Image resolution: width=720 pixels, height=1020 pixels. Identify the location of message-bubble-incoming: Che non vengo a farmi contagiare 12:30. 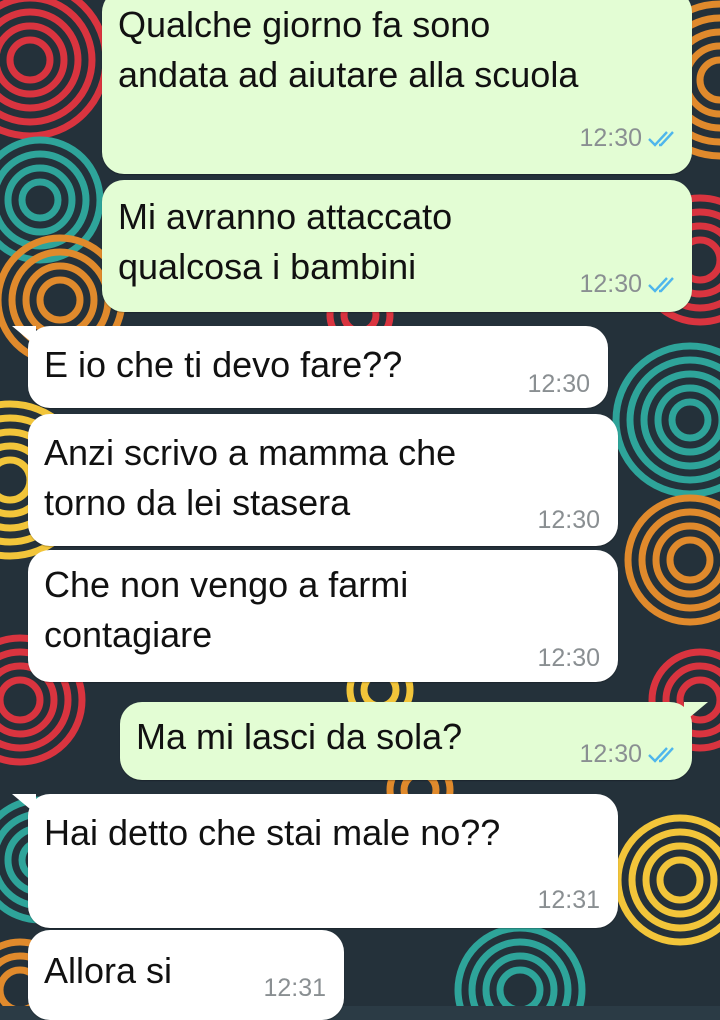
(323, 616).